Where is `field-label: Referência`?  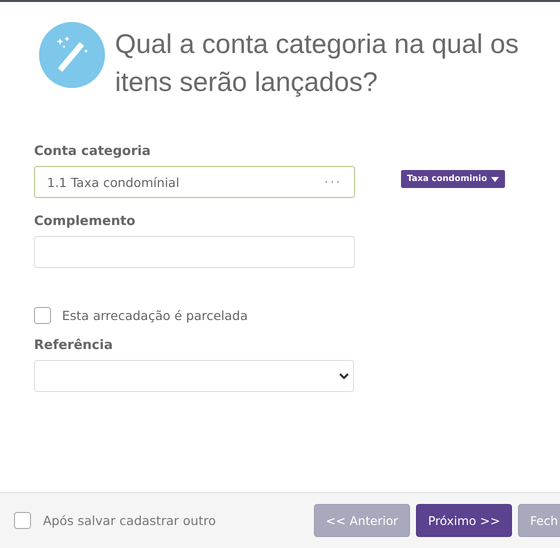 field-label: Referência is located at coordinates (74, 345).